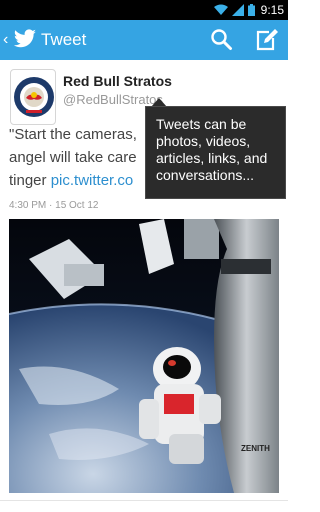 This screenshot has height=512, width=320. I want to click on search-icon, so click(221, 40).